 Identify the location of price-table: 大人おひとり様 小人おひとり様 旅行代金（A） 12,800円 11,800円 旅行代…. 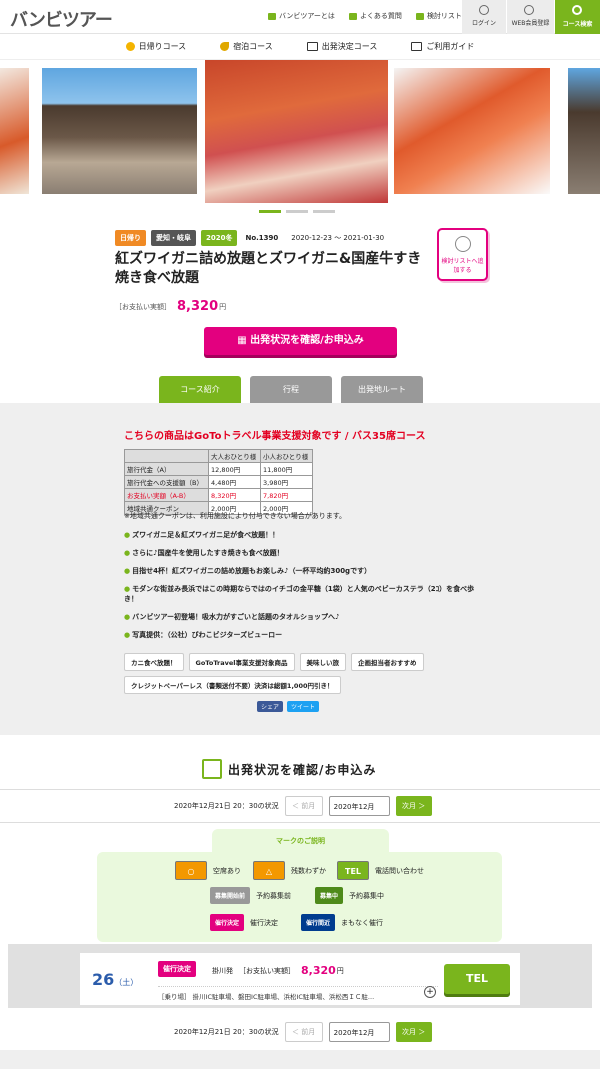
(218, 482).